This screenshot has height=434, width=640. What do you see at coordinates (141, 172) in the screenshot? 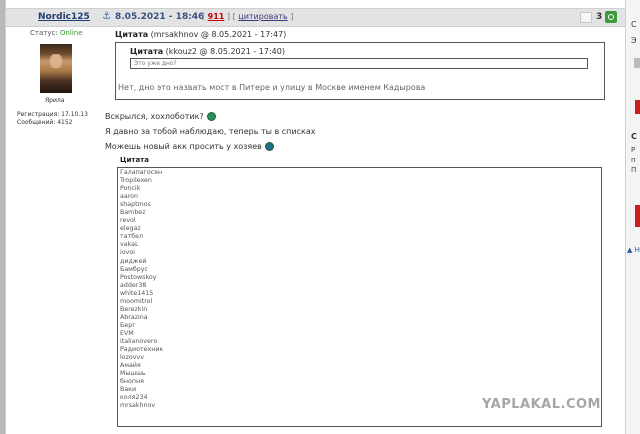
I see `list-item: Галапагосян` at bounding box center [141, 172].